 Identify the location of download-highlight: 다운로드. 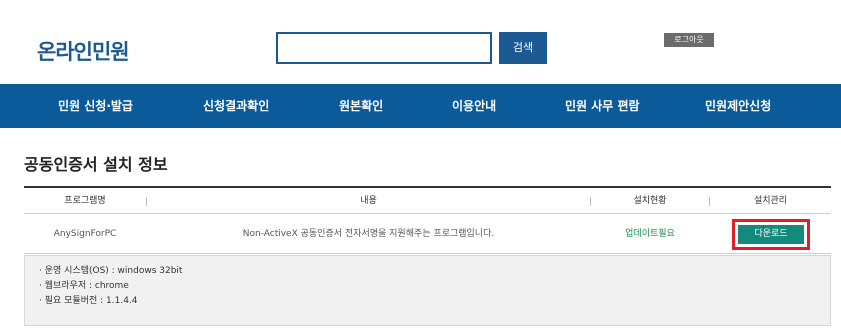
(771, 234).